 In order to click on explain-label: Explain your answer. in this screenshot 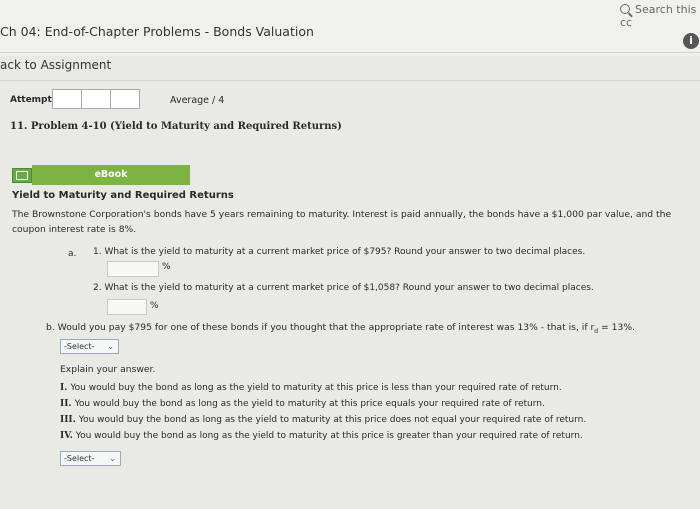, I will do `click(108, 369)`.